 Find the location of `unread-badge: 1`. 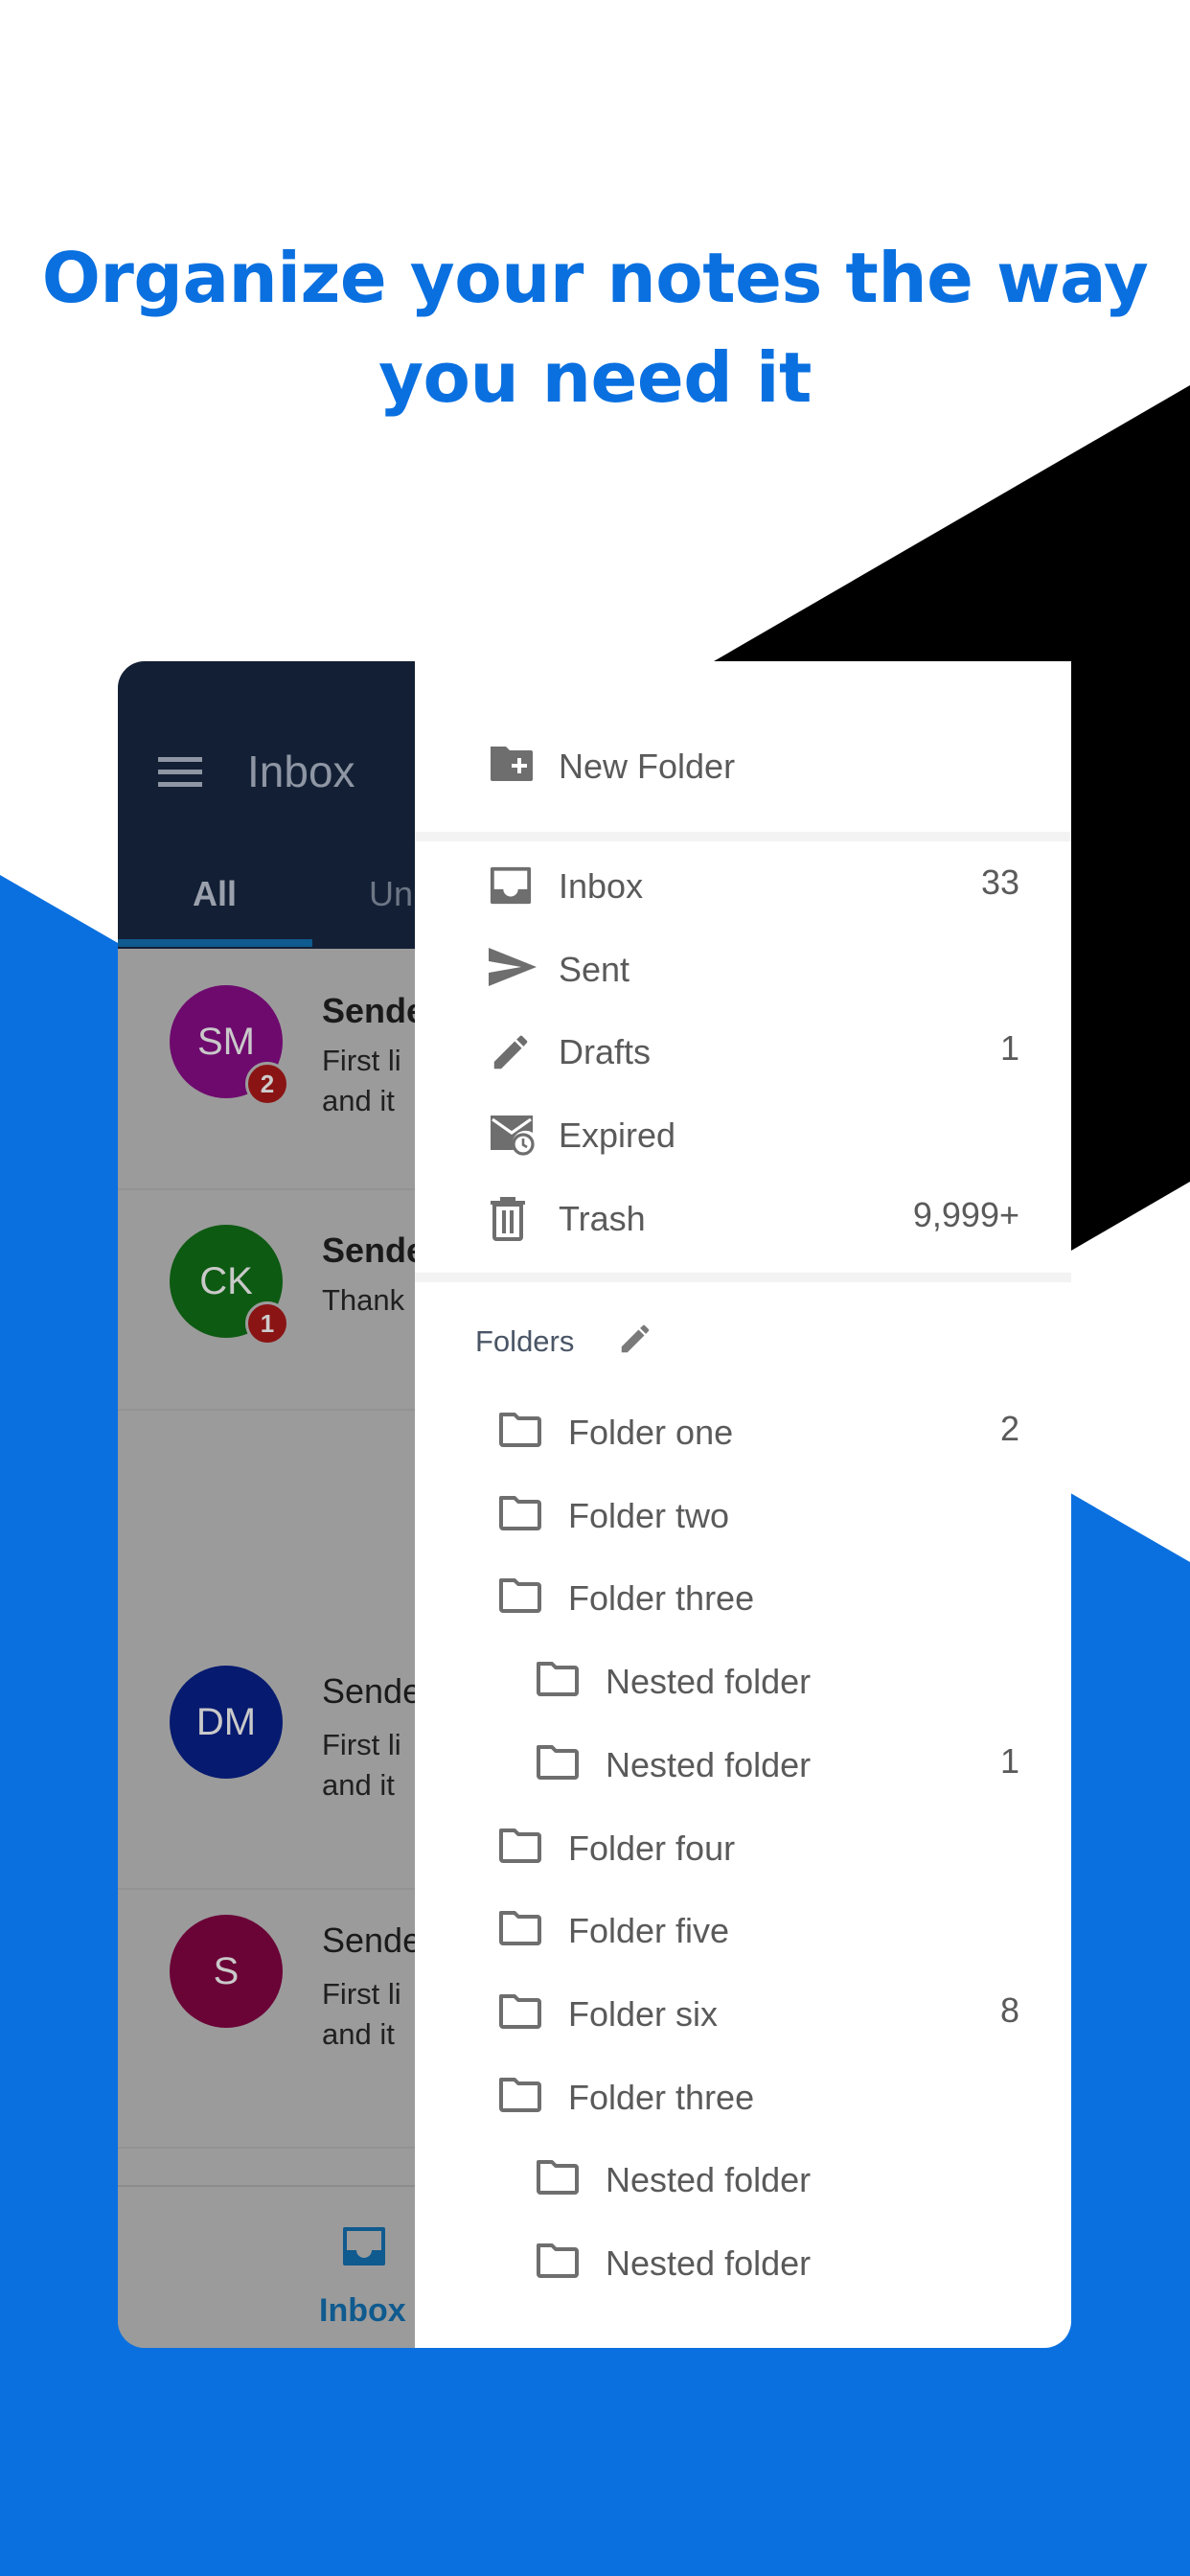

unread-badge: 1 is located at coordinates (267, 1323).